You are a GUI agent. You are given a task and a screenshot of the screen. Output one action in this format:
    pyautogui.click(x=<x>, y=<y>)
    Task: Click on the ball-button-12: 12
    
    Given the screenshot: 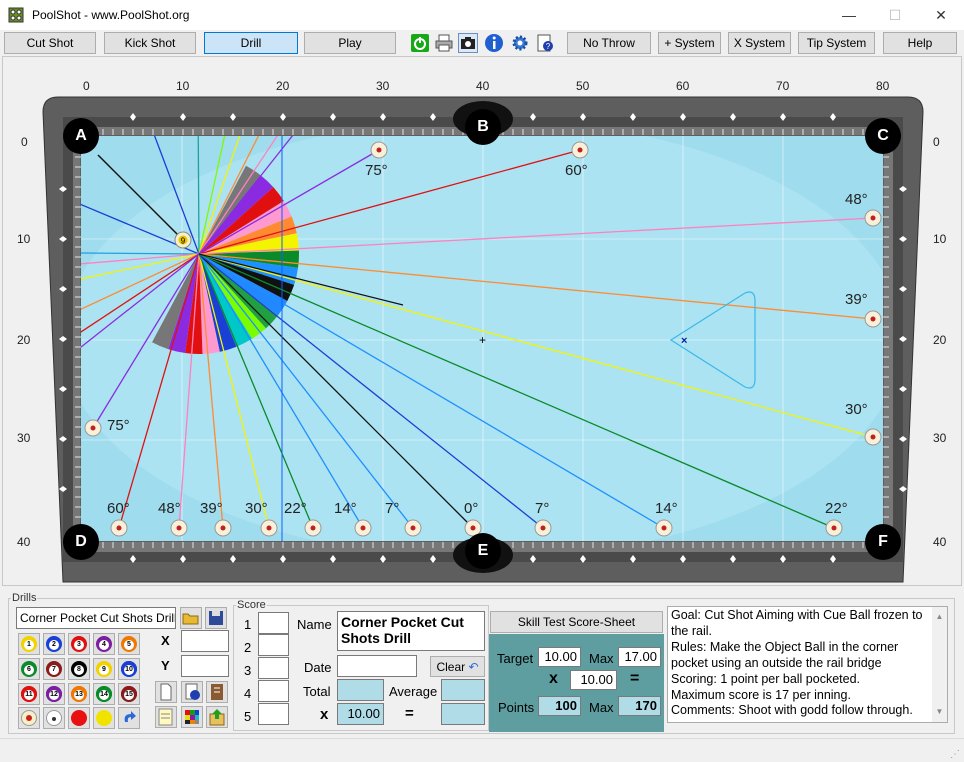 What is the action you would take?
    pyautogui.click(x=54, y=694)
    